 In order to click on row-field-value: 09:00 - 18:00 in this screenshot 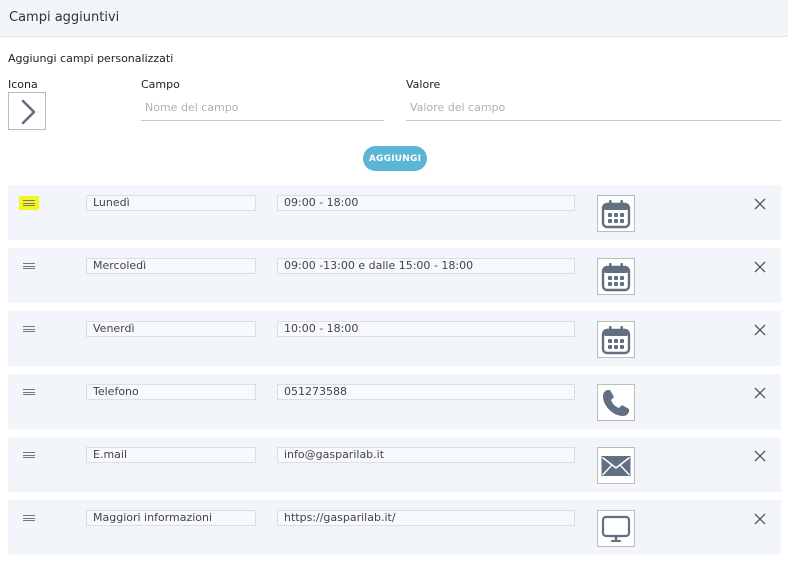, I will do `click(426, 203)`.